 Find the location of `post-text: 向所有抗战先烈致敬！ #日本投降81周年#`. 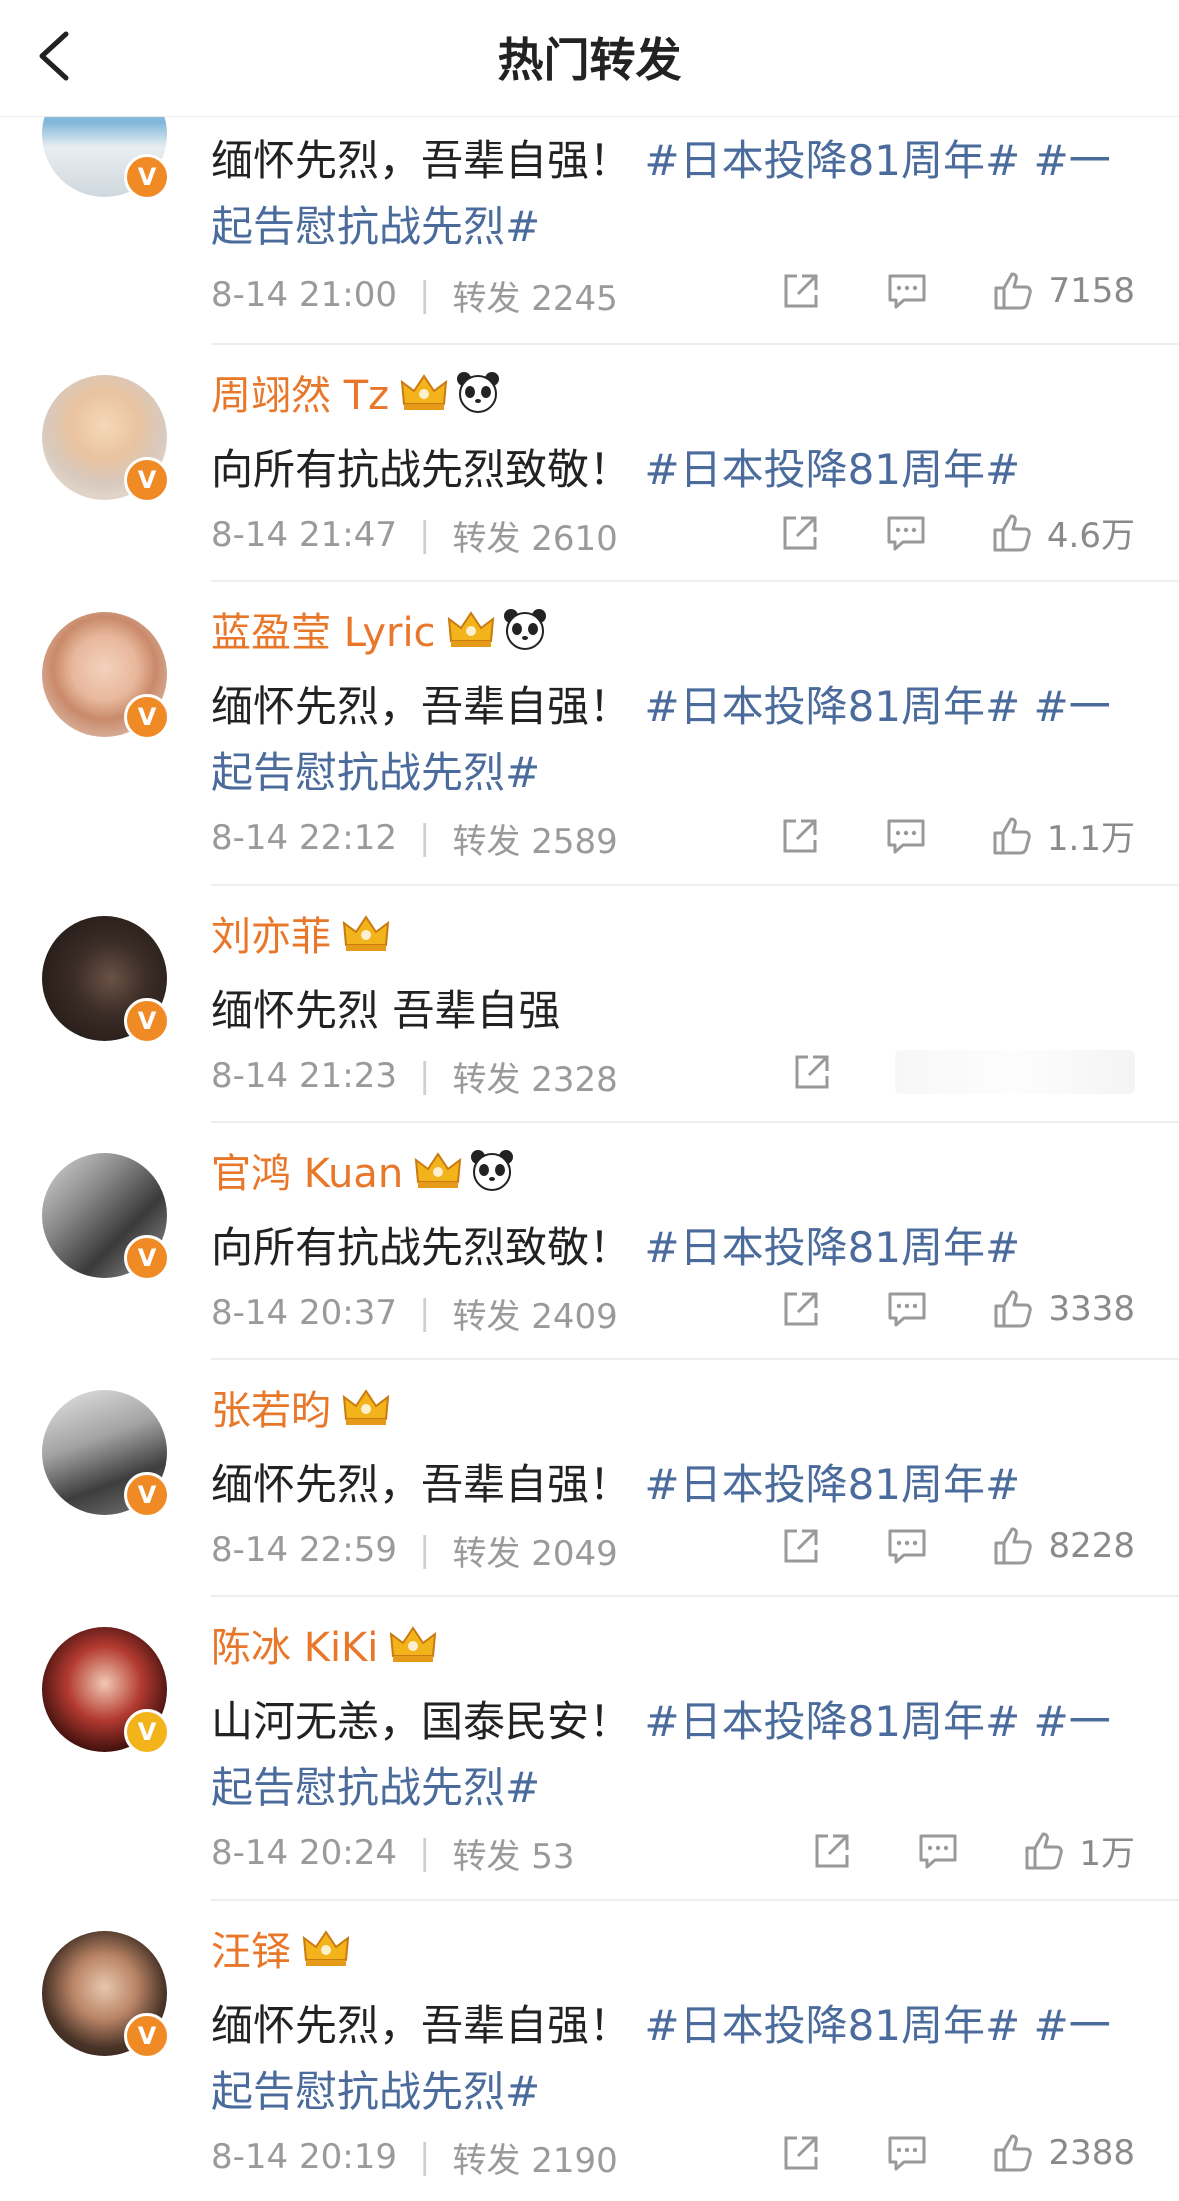

post-text: 向所有抗战先烈致敬！ #日本投降81周年# is located at coordinates (616, 469).